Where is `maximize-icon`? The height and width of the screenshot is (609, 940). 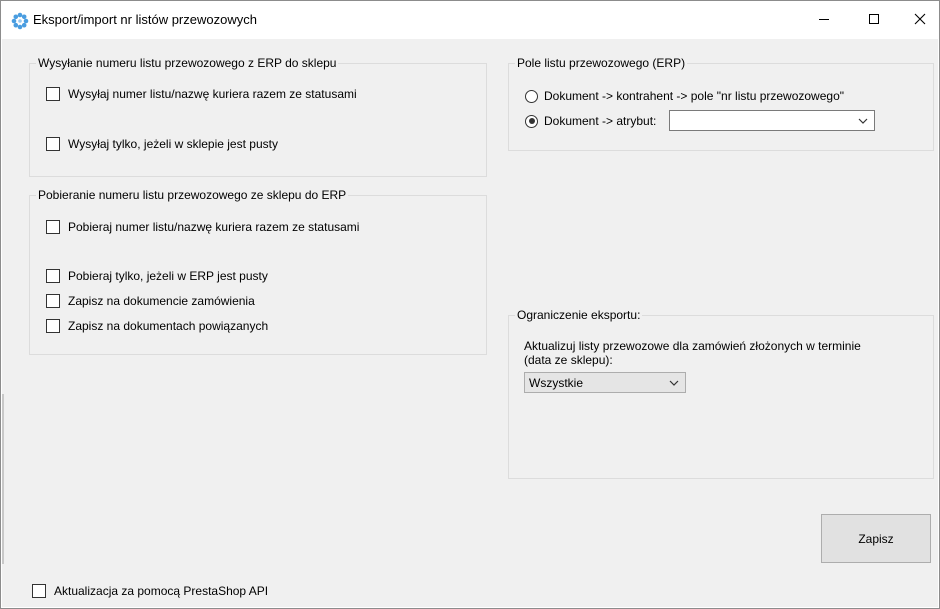
maximize-icon is located at coordinates (874, 20).